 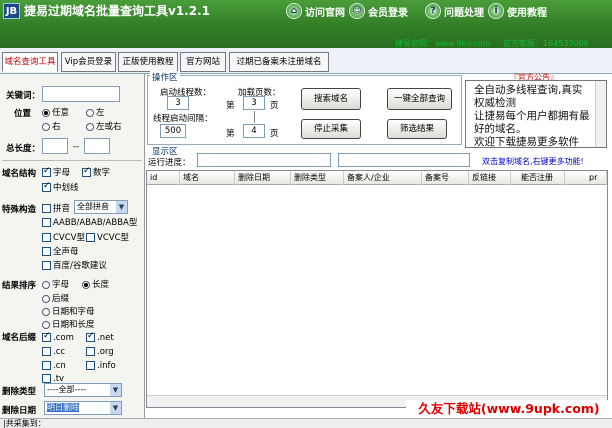 I want to click on tab-official-site: 官方网站, so click(x=203, y=62).